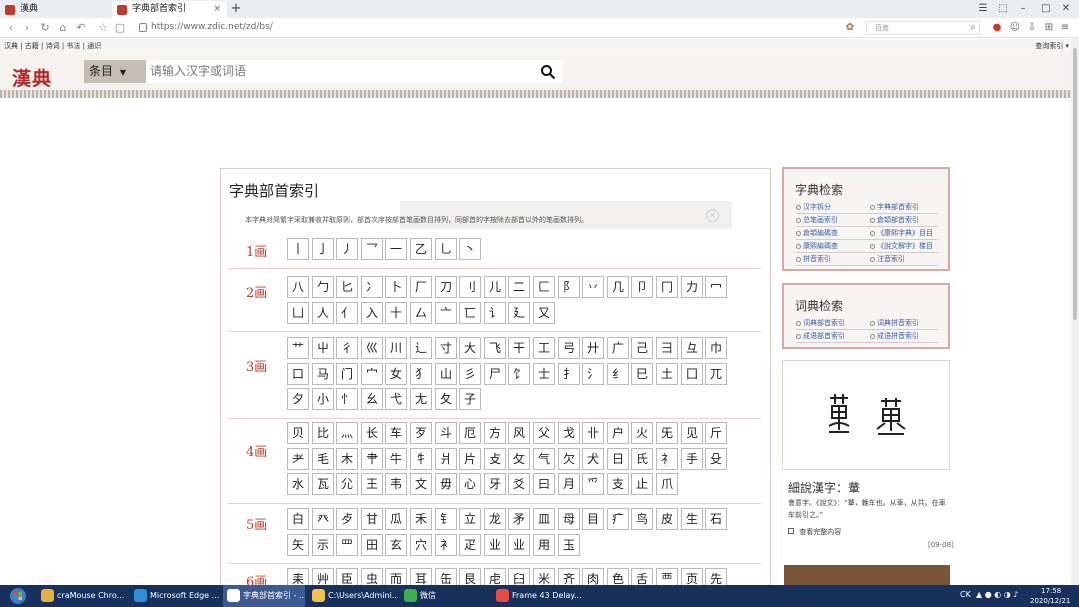  What do you see at coordinates (470, 312) in the screenshot?
I see `radical-button: 匸` at bounding box center [470, 312].